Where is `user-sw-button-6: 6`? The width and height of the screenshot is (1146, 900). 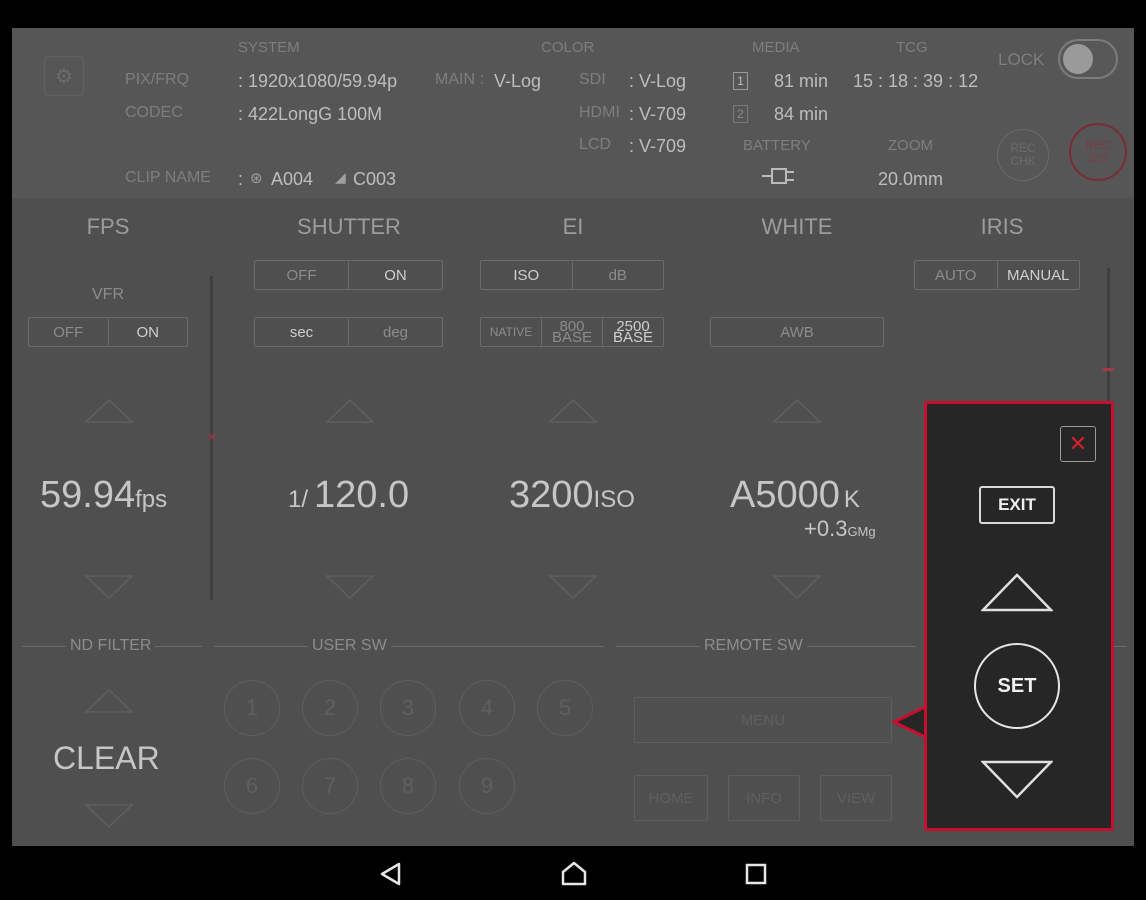
user-sw-button-6: 6 is located at coordinates (252, 786).